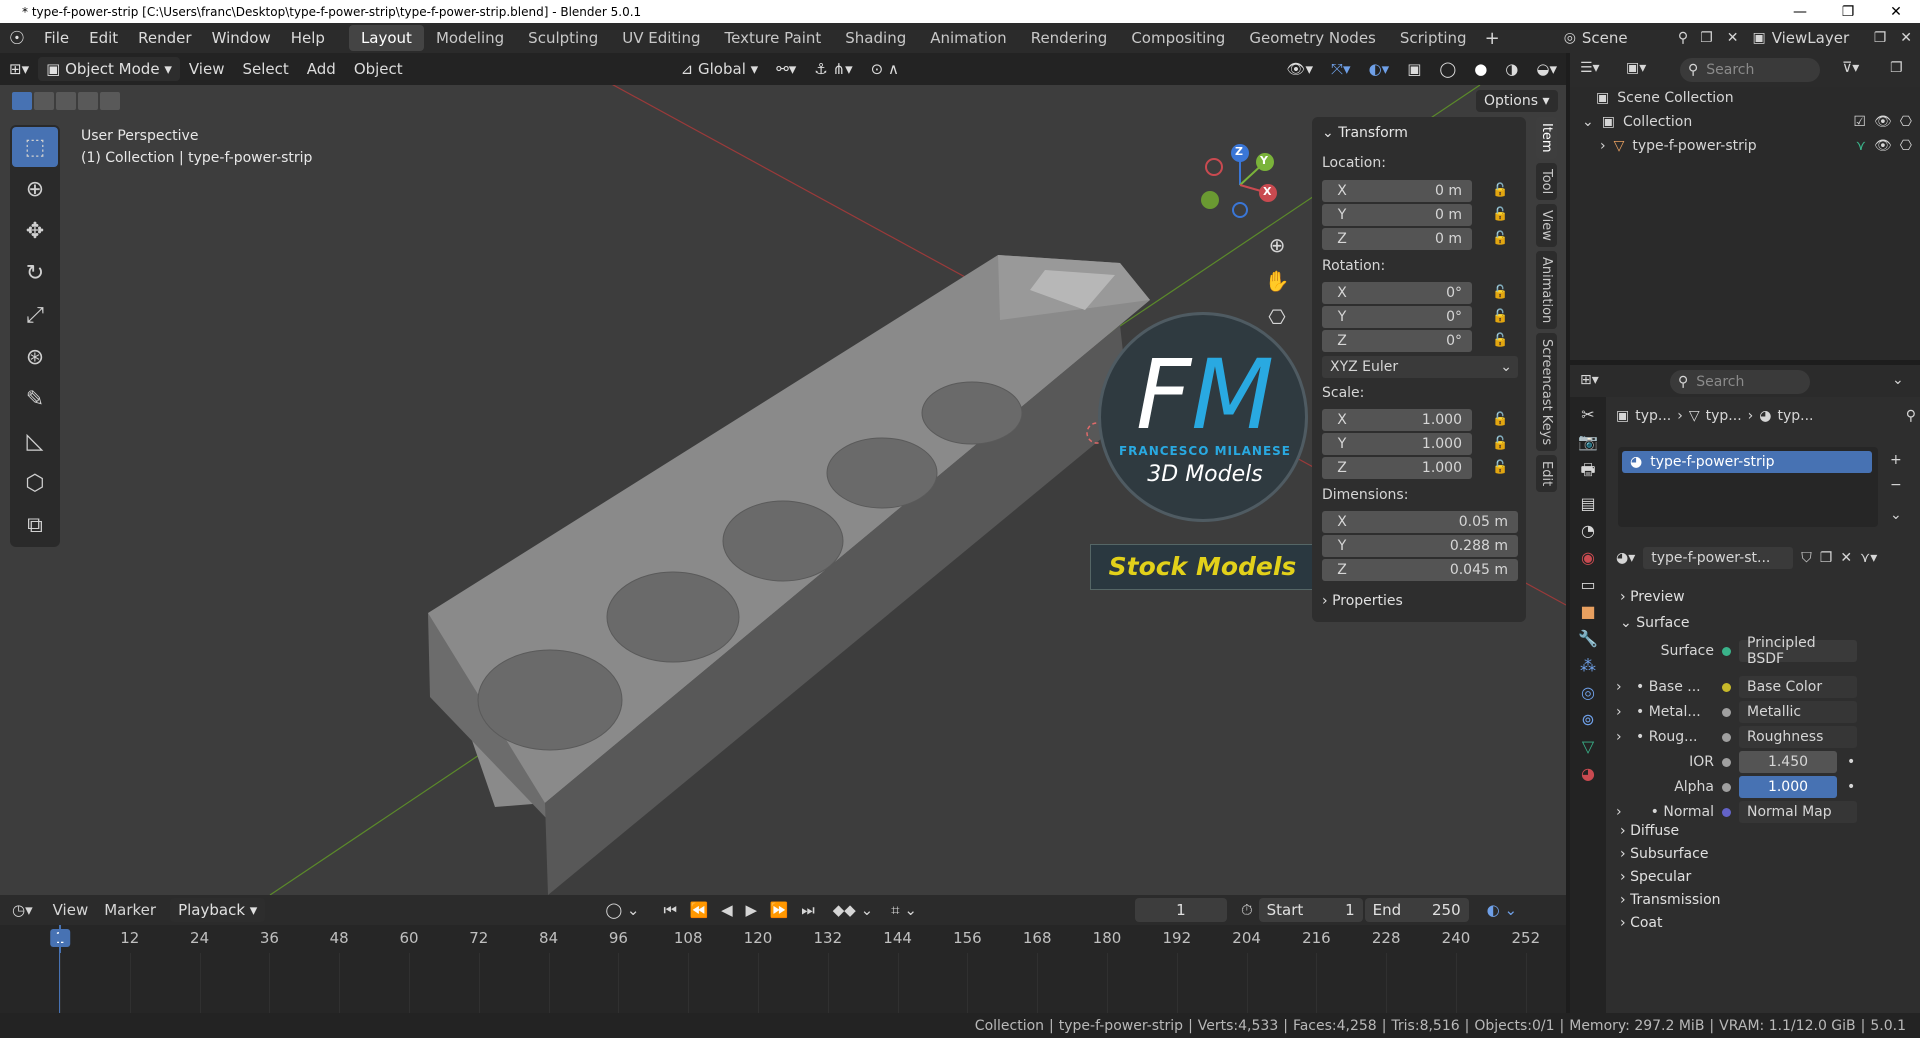  Describe the element at coordinates (1800, 12) in the screenshot. I see `minimize-button: —` at that location.